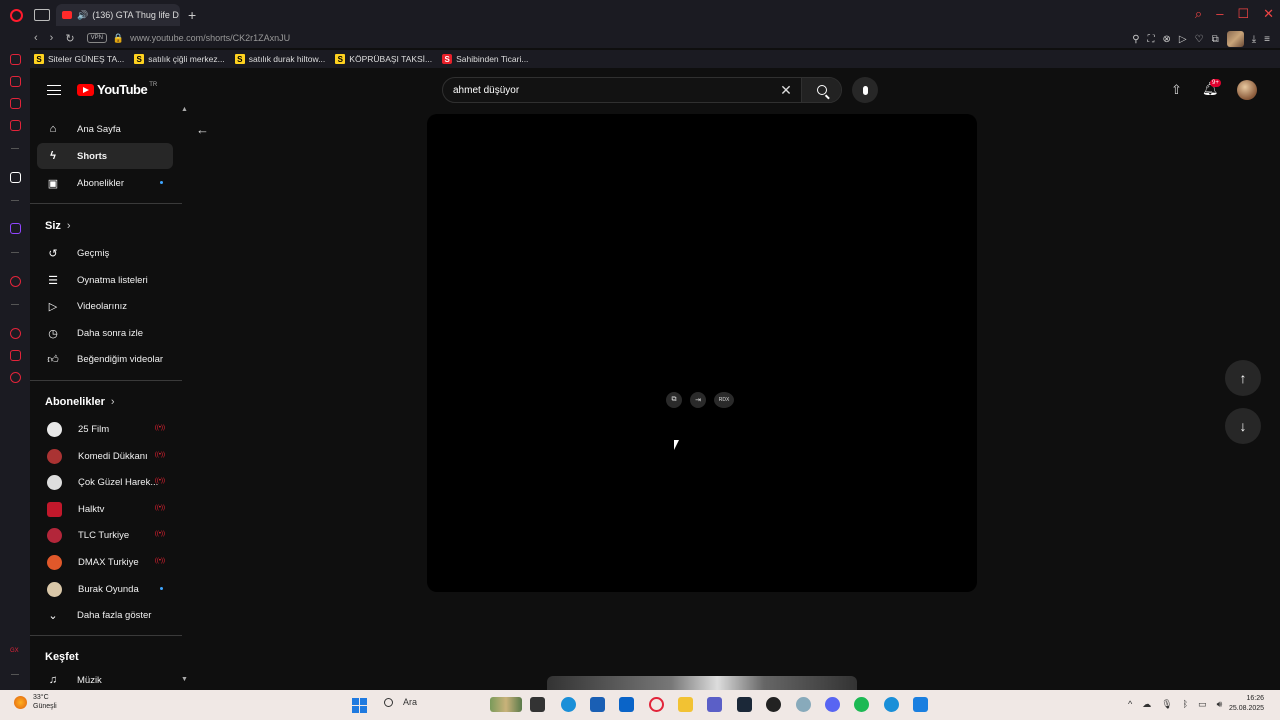  What do you see at coordinates (36, 38) in the screenshot?
I see `back-icon: ‹` at bounding box center [36, 38].